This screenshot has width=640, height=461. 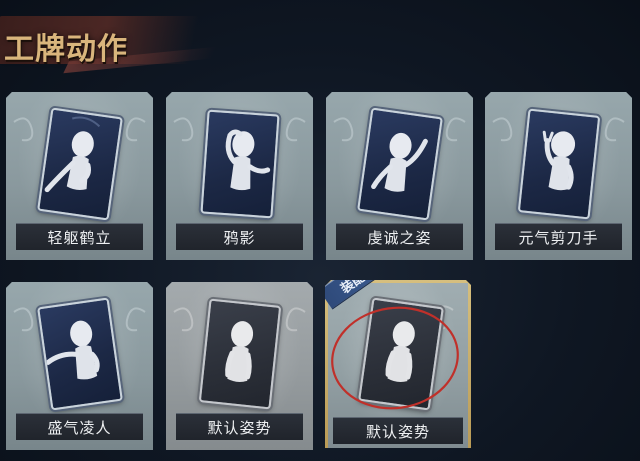 I want to click on card-label: 虔诚之姿, so click(x=399, y=237).